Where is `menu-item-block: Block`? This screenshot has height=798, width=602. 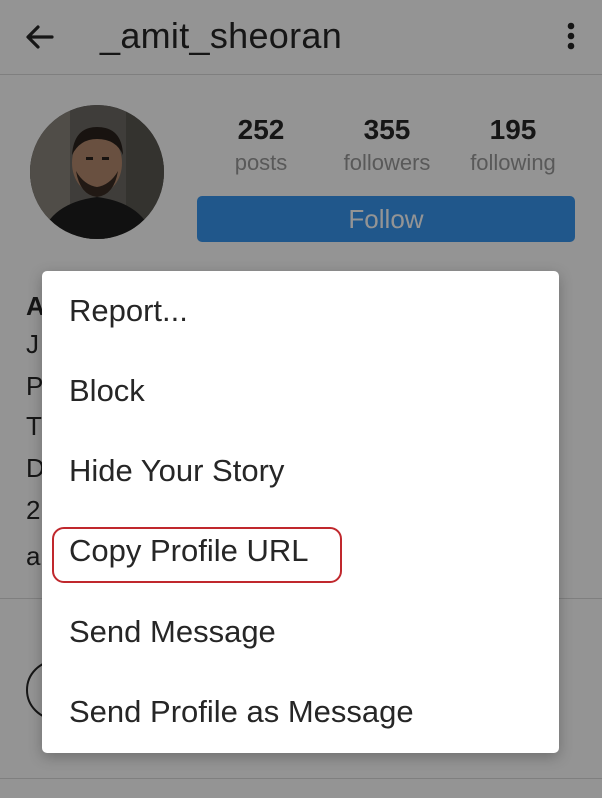 menu-item-block: Block is located at coordinates (300, 391).